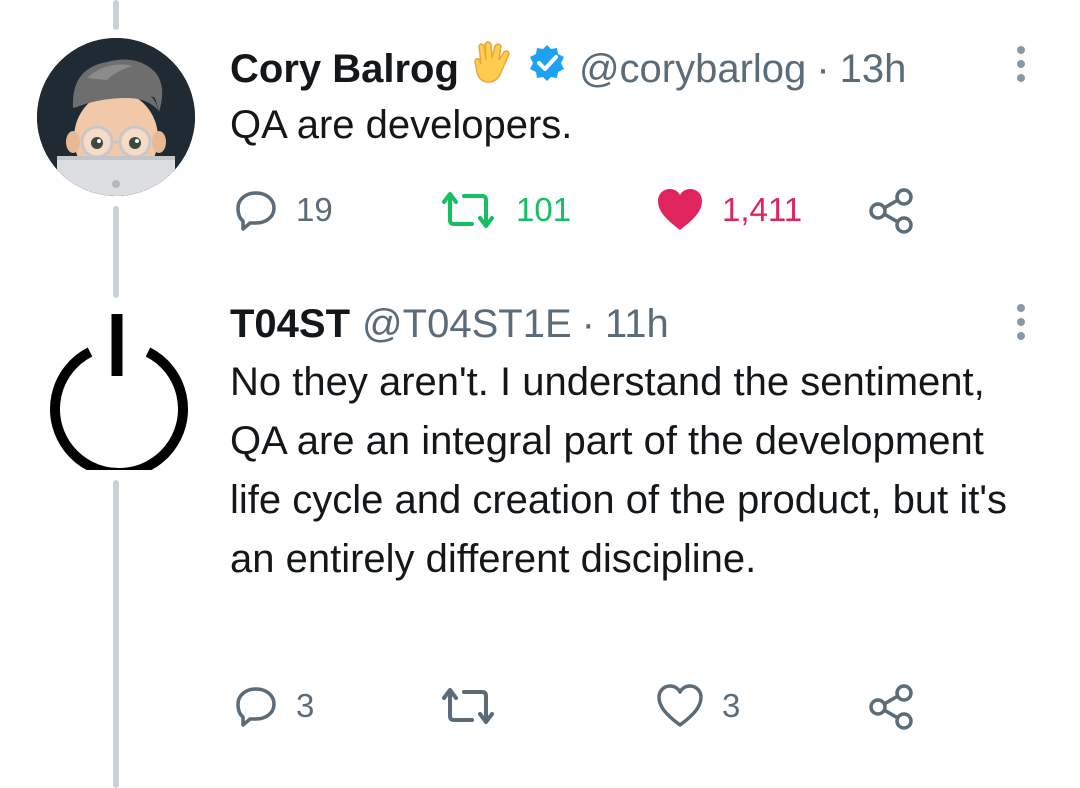 The width and height of the screenshot is (1080, 788). Describe the element at coordinates (401, 125) in the screenshot. I see `tweet-text: QA are developers.` at that location.